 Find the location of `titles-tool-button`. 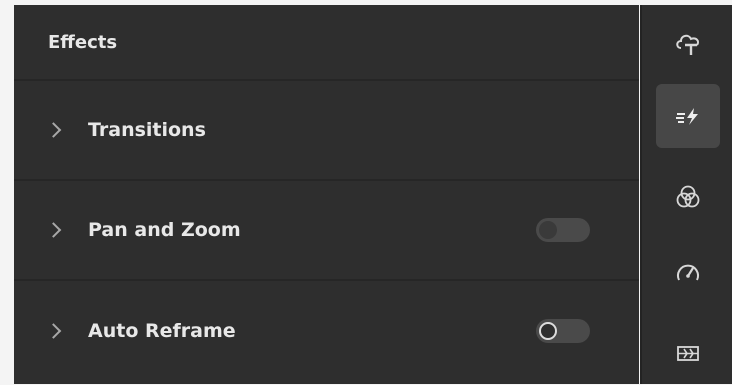

titles-tool-button is located at coordinates (688, 43).